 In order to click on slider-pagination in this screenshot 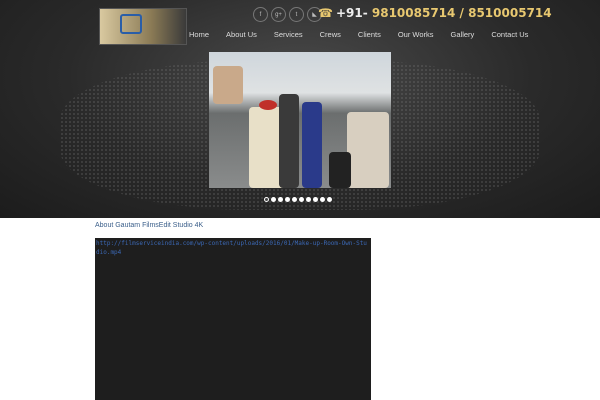, I will do `click(298, 199)`.